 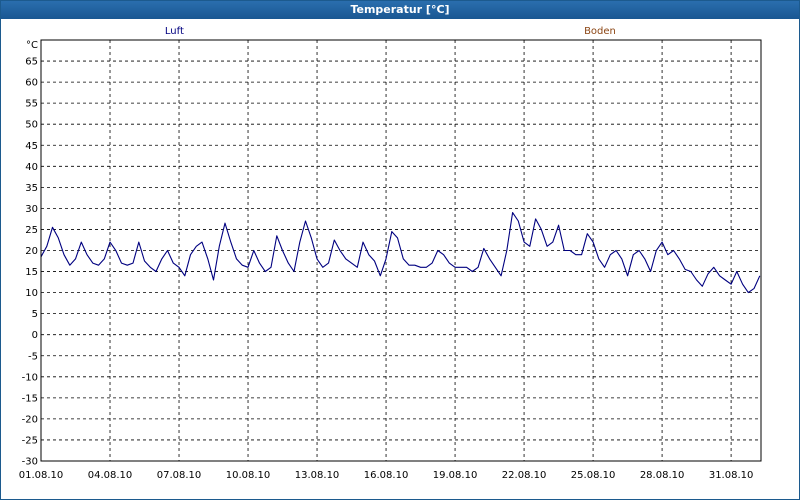 I want to click on y-tick-label: -20, so click(x=30, y=419).